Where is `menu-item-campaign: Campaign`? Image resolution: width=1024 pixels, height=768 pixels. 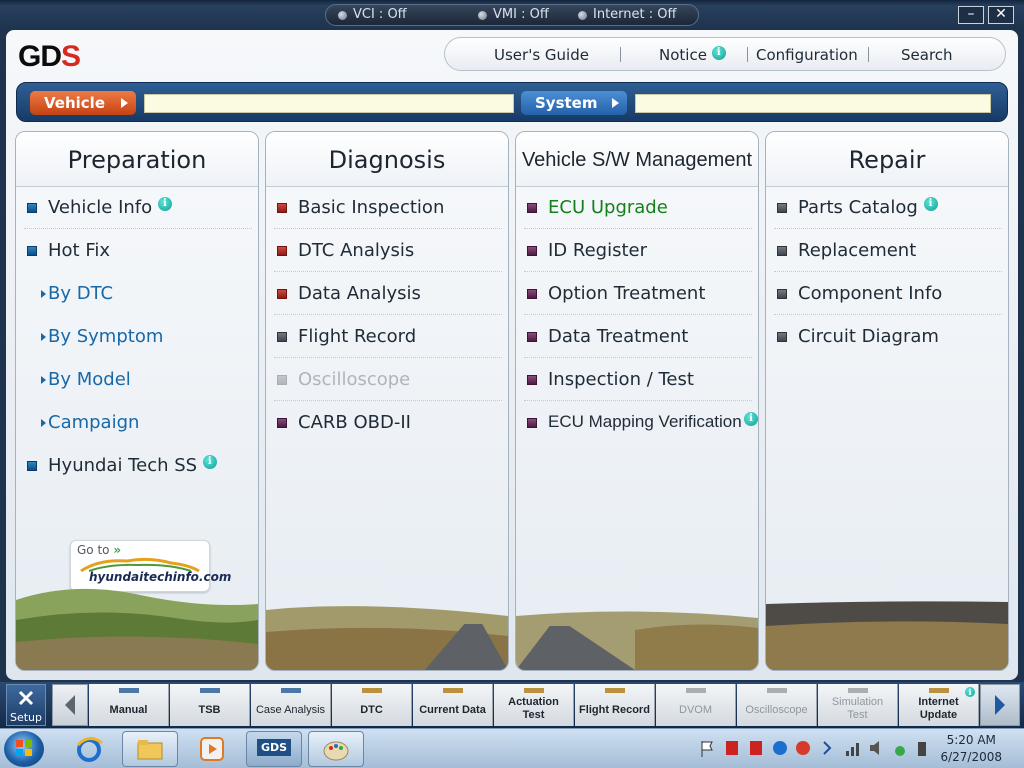 menu-item-campaign: Campaign is located at coordinates (138, 423).